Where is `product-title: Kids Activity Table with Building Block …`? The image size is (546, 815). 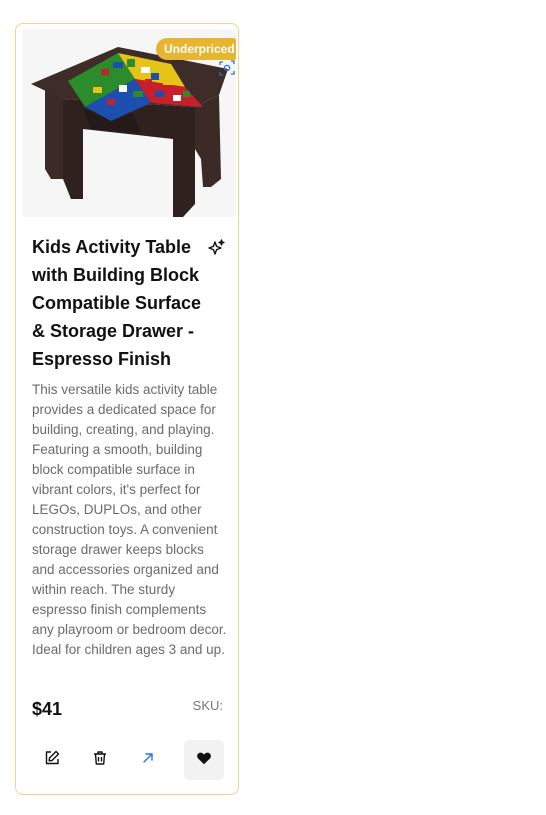 product-title: Kids Activity Table with Building Block … is located at coordinates (117, 303).